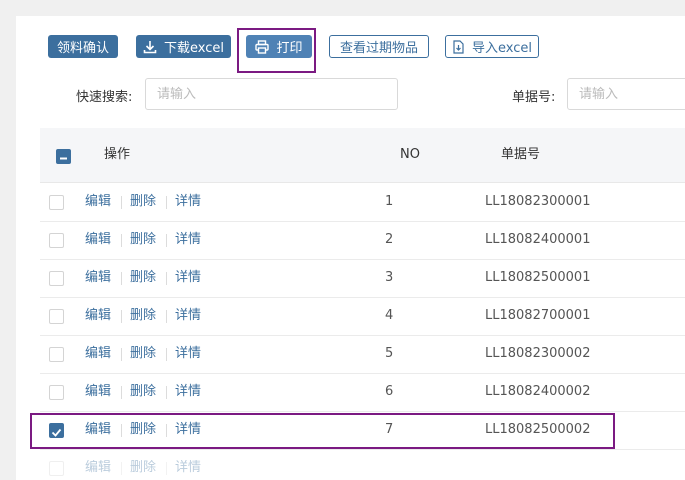 This screenshot has width=685, height=480. I want to click on view-expired-button: 查看过期物品, so click(379, 46).